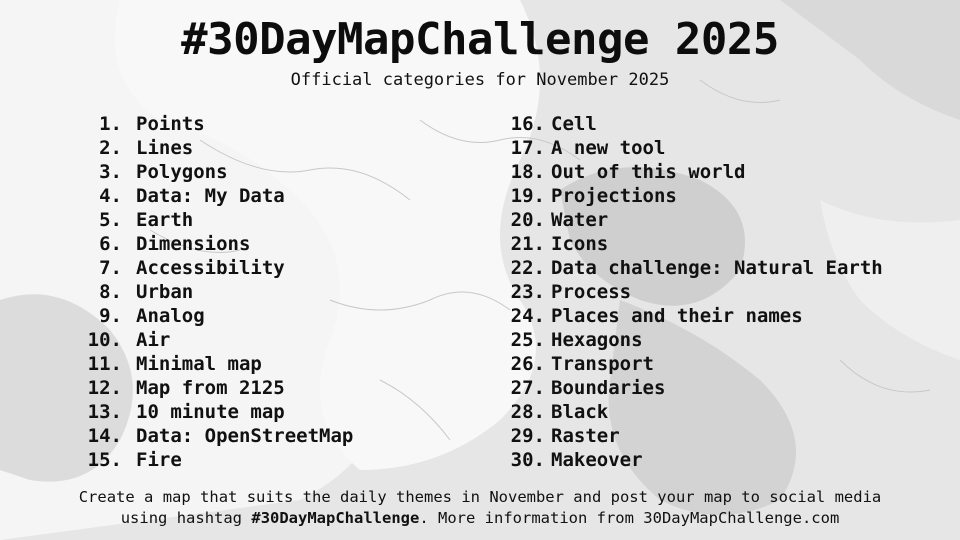  Describe the element at coordinates (597, 460) in the screenshot. I see `category-label: Makeover` at that location.